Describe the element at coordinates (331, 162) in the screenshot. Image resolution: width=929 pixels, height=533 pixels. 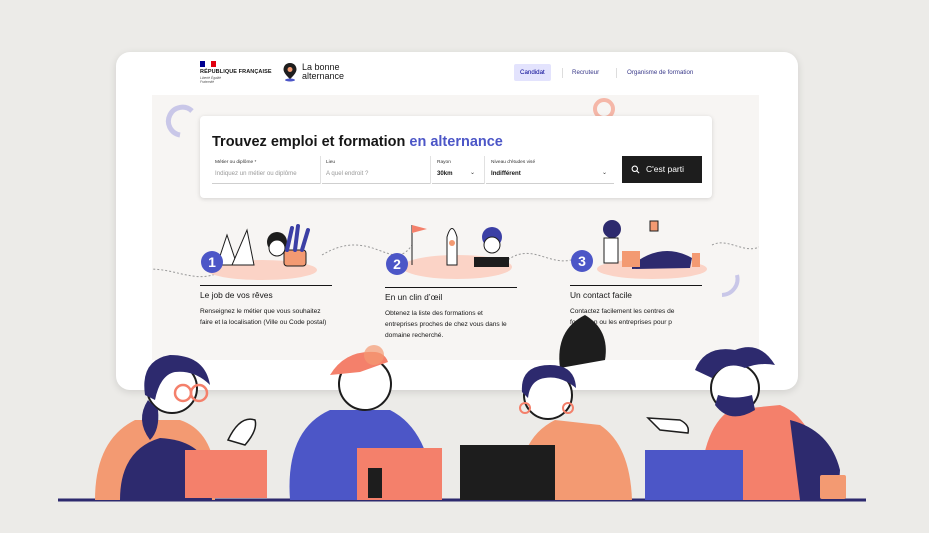
I see `place-field-label: Lieu` at that location.